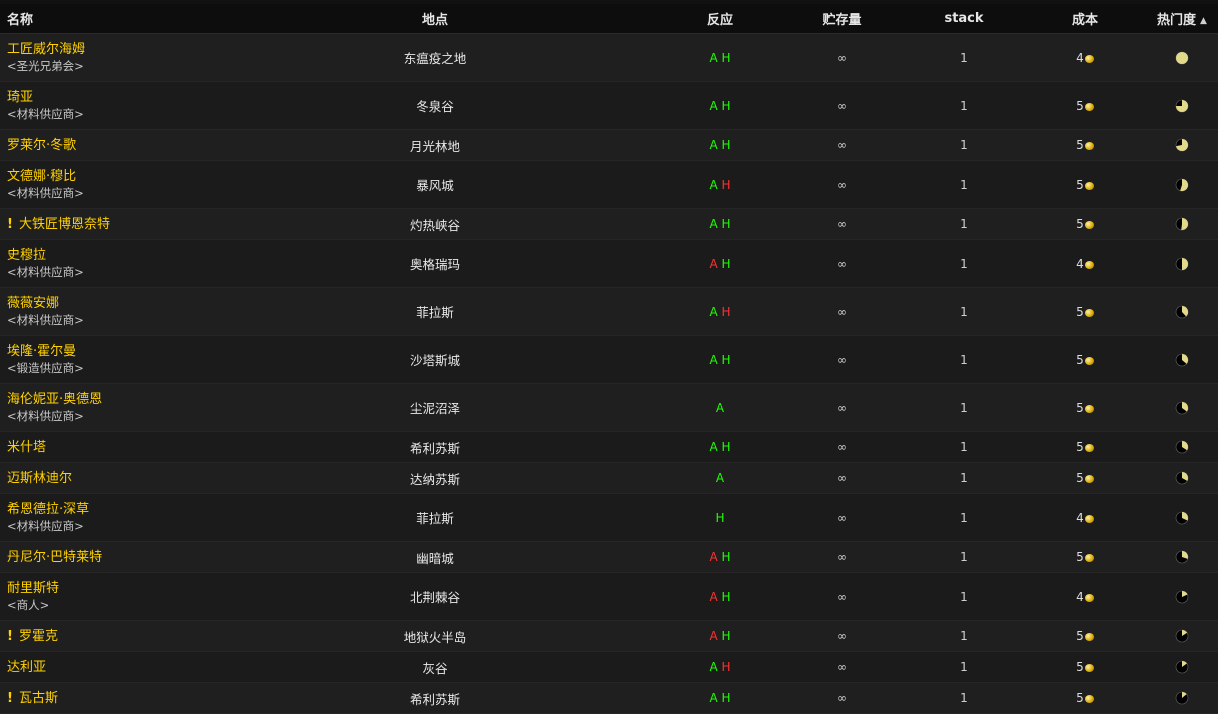  I want to click on quest-exclamation-icon: !, so click(10, 224).